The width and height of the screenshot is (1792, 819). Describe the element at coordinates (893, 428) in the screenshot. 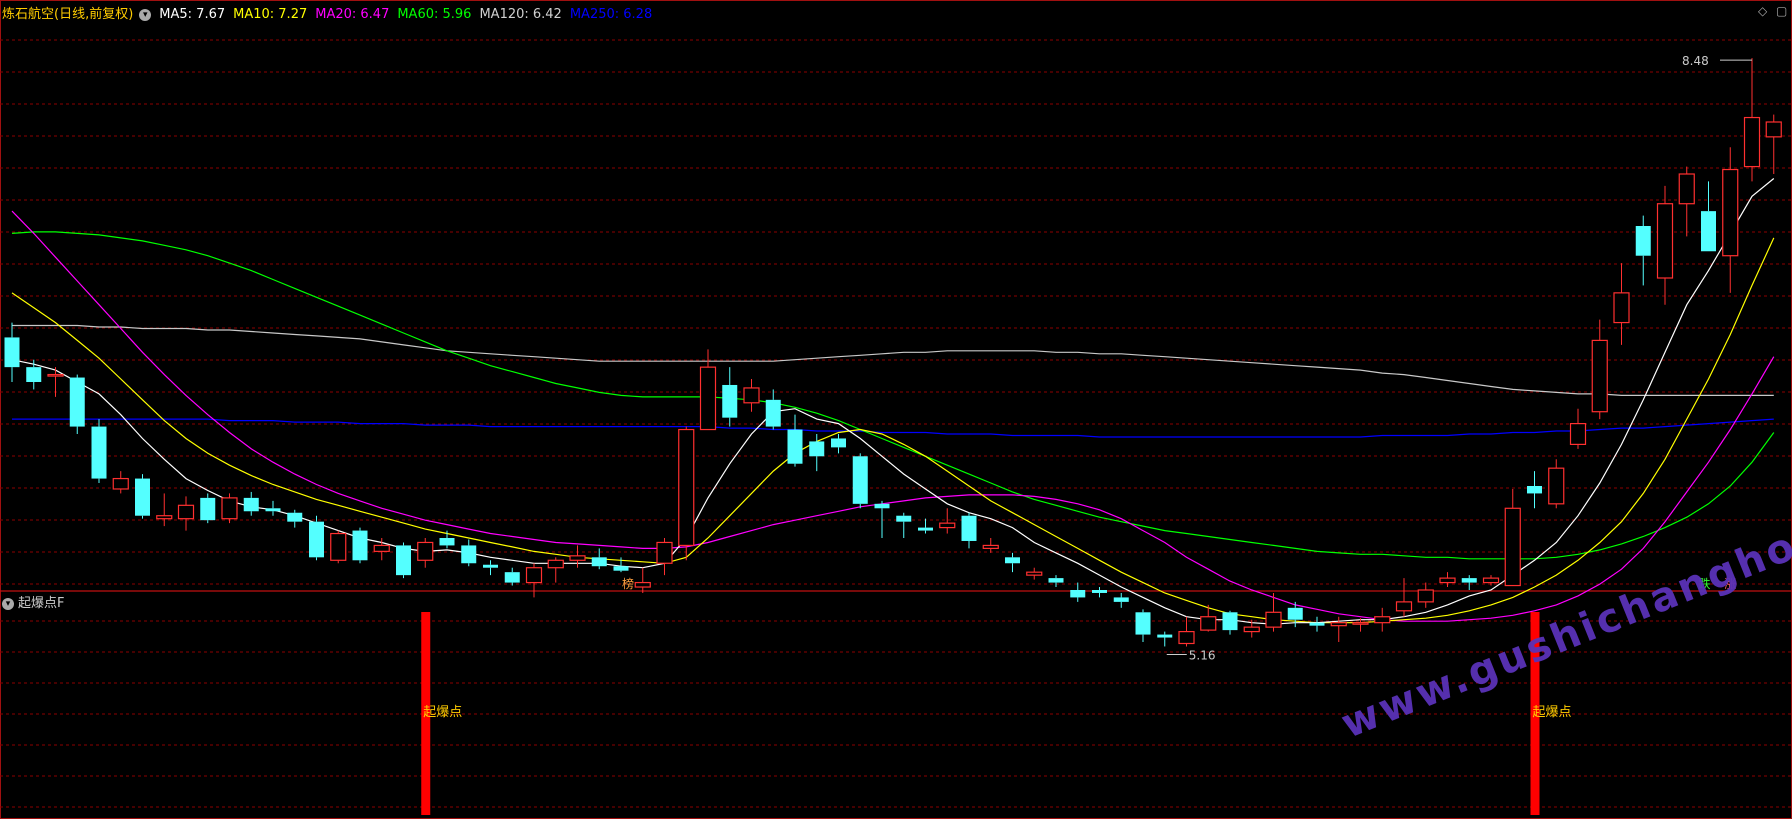

I see `ma250-line` at that location.